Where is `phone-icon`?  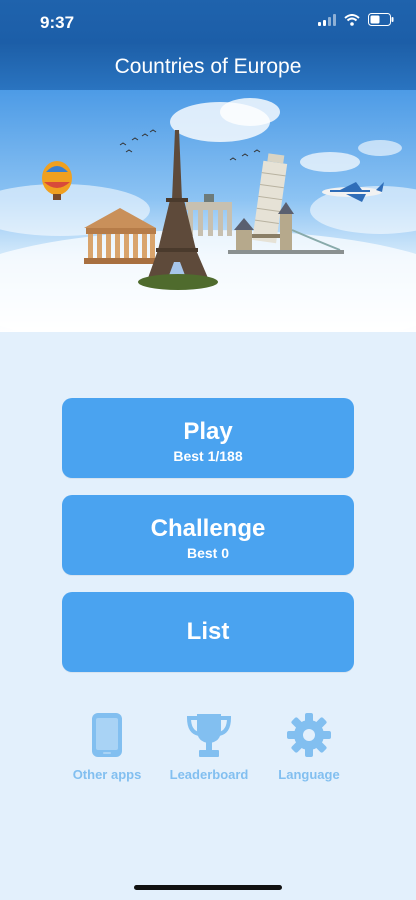
phone-icon is located at coordinates (107, 737).